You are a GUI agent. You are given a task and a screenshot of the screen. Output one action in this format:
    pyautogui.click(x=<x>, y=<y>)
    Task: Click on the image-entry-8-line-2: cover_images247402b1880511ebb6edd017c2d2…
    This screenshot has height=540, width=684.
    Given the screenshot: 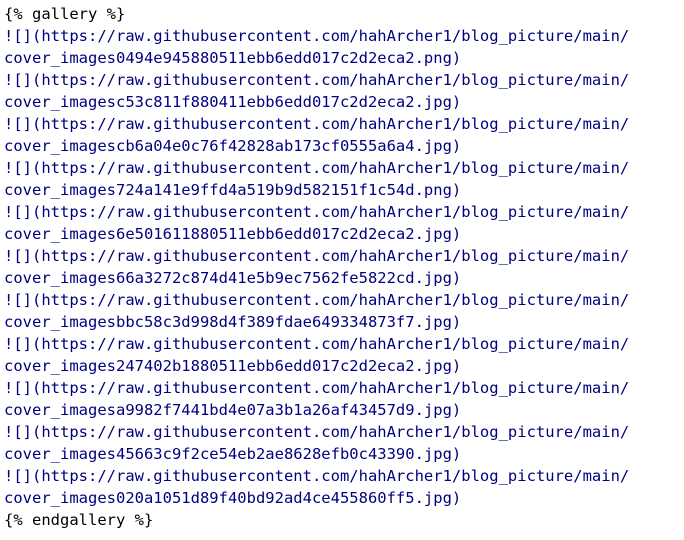 What is the action you would take?
    pyautogui.click(x=233, y=366)
    